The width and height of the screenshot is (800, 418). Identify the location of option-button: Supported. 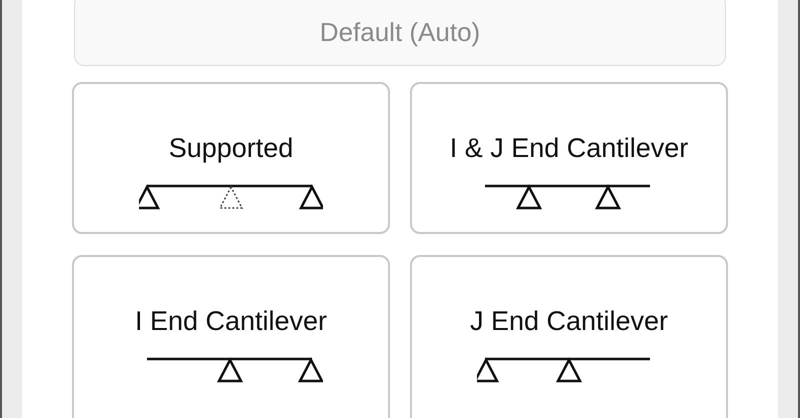
(231, 158).